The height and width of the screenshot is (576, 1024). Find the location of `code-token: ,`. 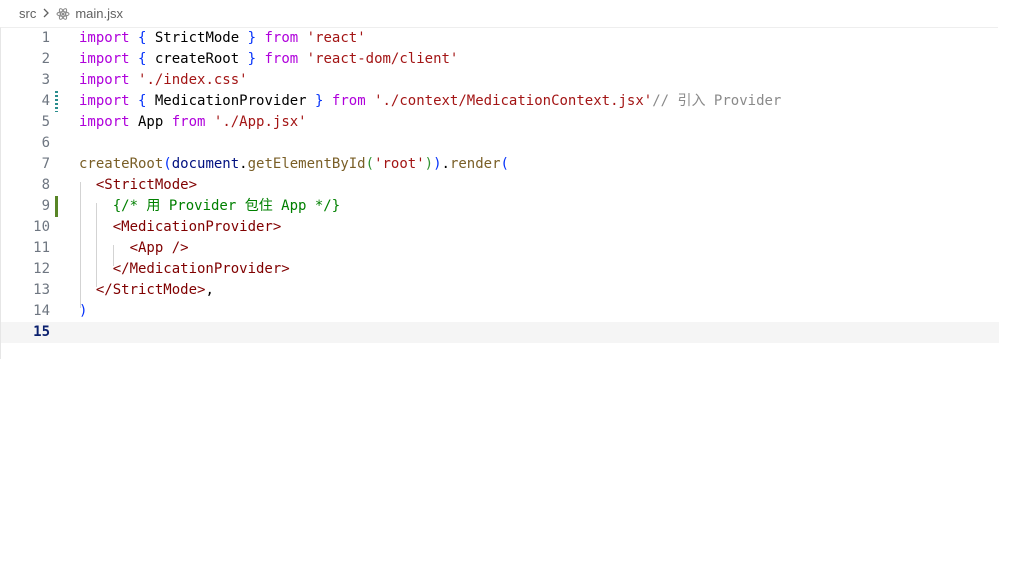

code-token: , is located at coordinates (209, 290).